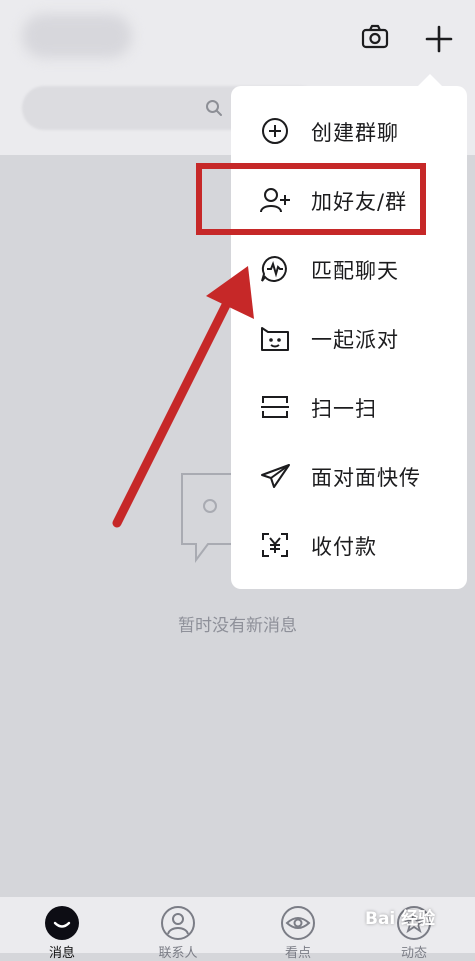 This screenshot has width=475, height=961. I want to click on eye-tab-icon, so click(298, 923).